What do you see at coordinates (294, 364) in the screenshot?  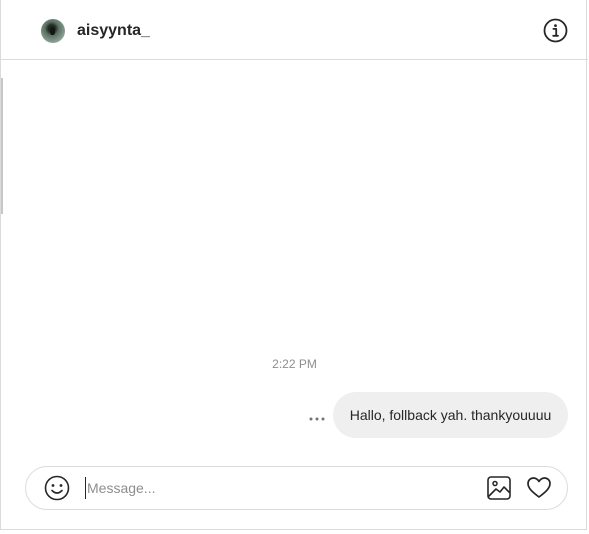 I see `message-timestamp: 2:22 PM` at bounding box center [294, 364].